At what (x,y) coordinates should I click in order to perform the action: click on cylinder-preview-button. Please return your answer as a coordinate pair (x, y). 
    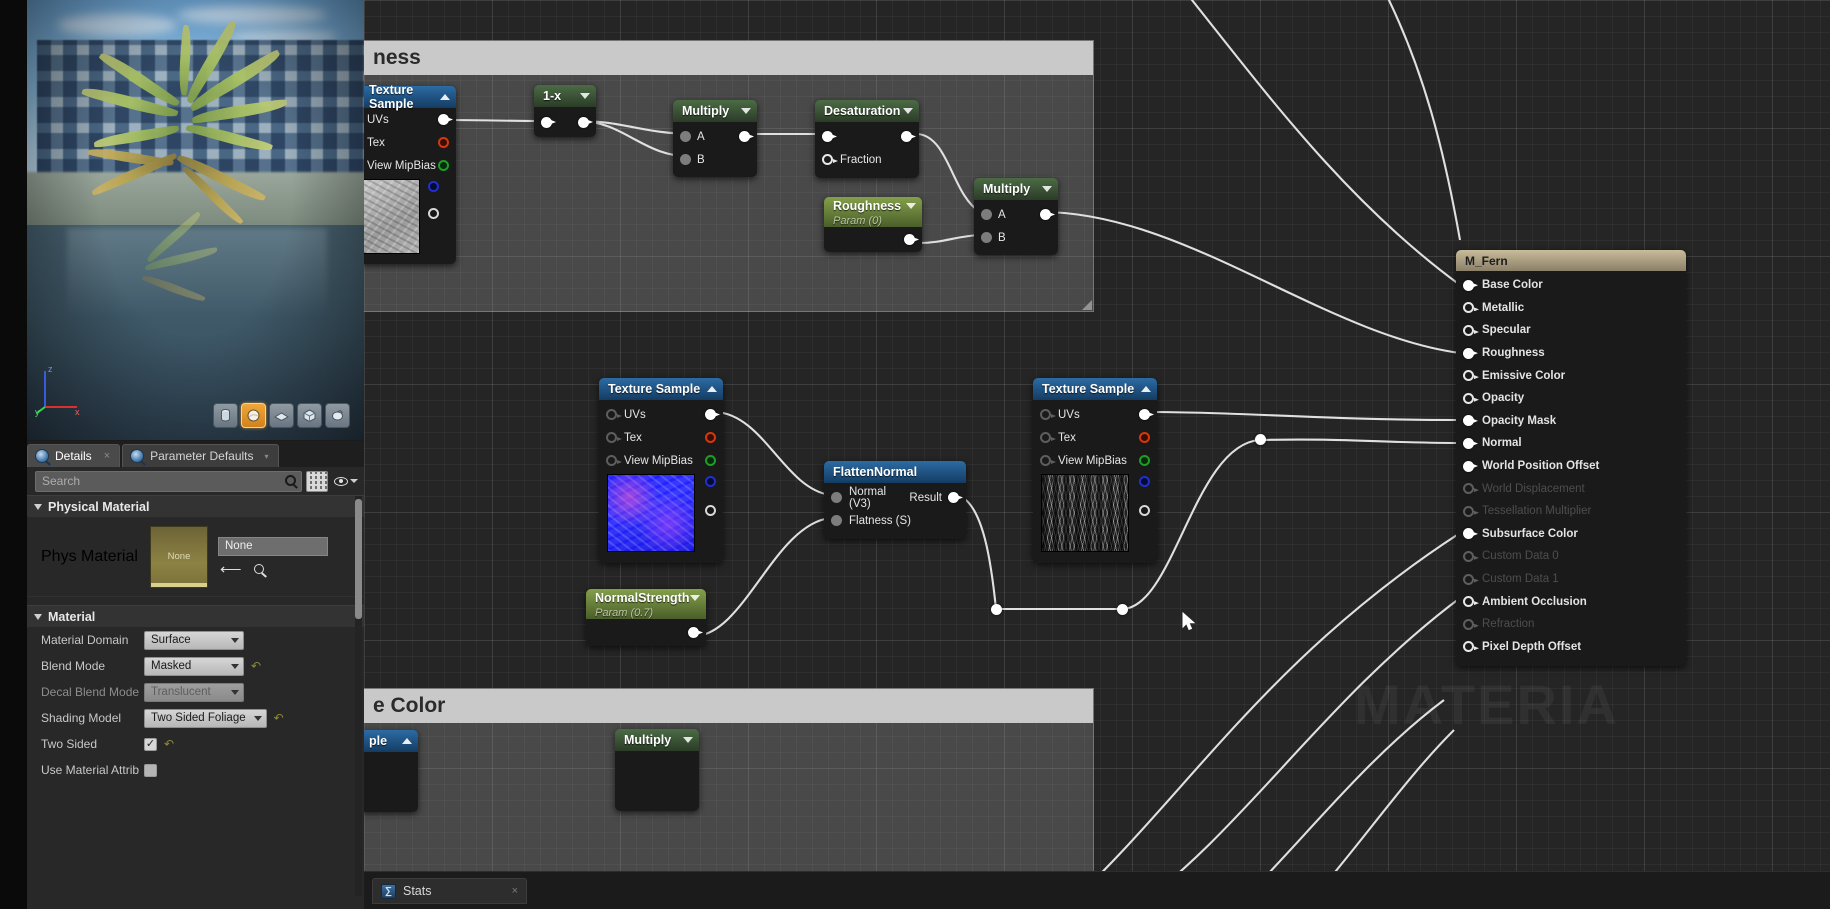
    Looking at the image, I should click on (225, 415).